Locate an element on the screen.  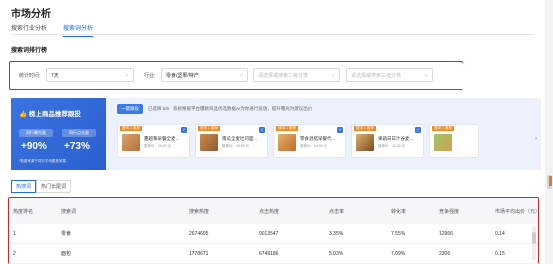
cell-rank: 1 is located at coordinates (14, 233).